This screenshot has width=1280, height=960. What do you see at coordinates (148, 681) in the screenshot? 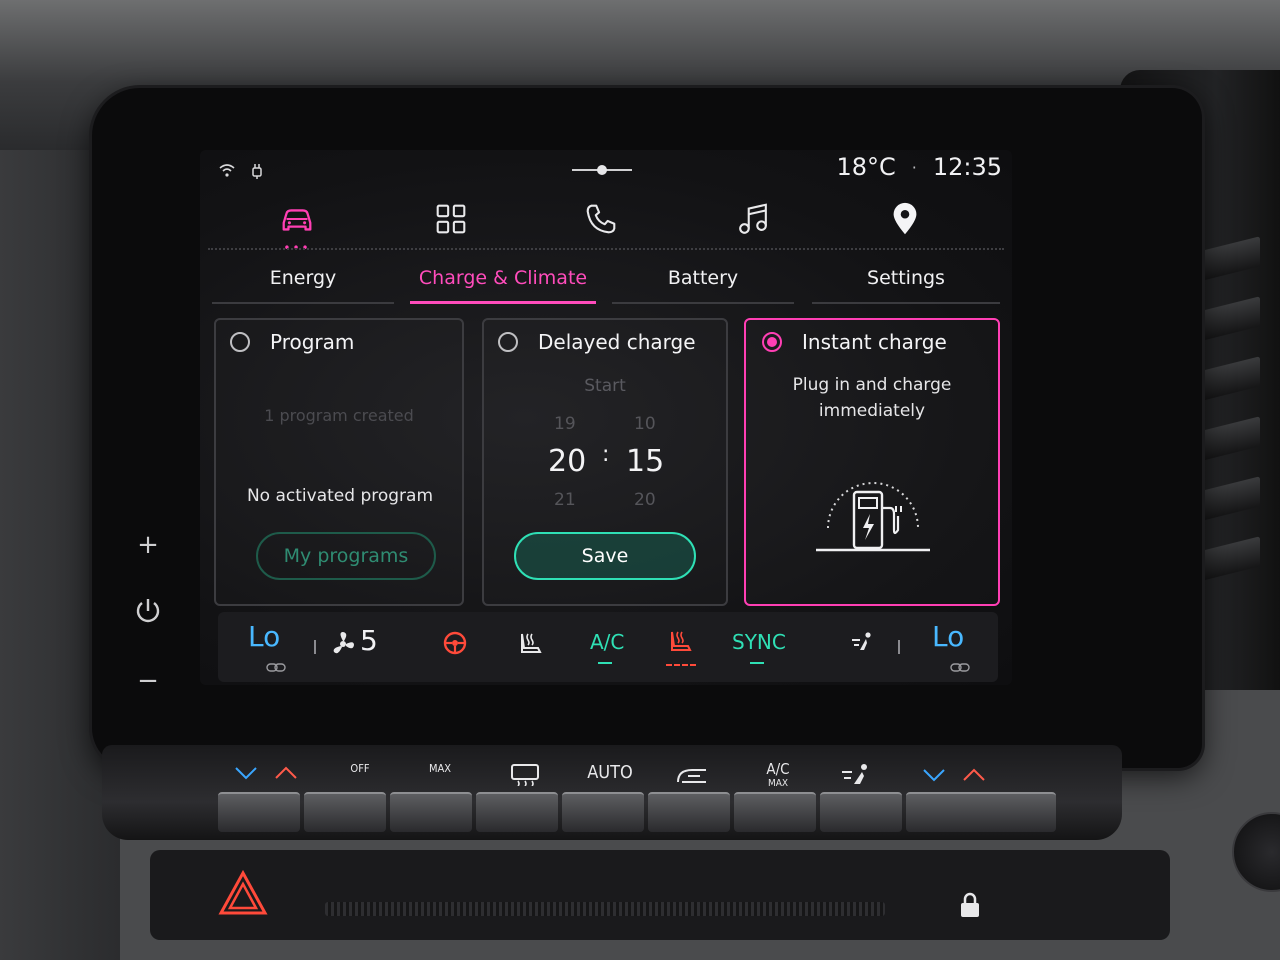
I see `volume-down-icon: −` at bounding box center [148, 681].